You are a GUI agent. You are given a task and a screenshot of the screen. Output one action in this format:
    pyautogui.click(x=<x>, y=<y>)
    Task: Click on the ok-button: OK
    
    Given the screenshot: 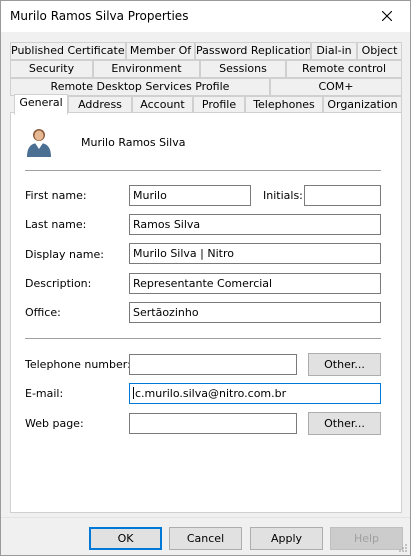 What is the action you would take?
    pyautogui.click(x=125, y=538)
    